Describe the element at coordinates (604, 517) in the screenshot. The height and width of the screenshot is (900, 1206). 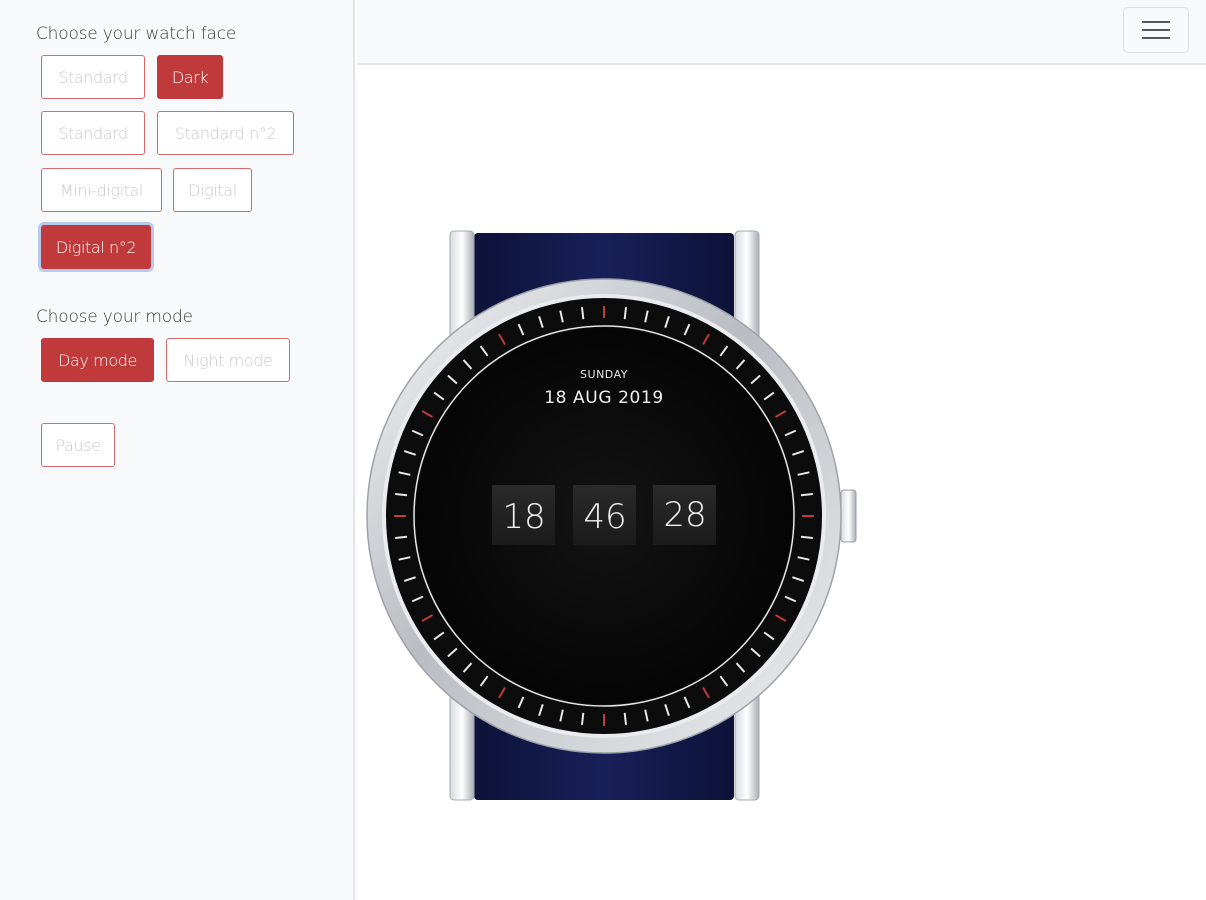
I see `minutes-value: 46` at that location.